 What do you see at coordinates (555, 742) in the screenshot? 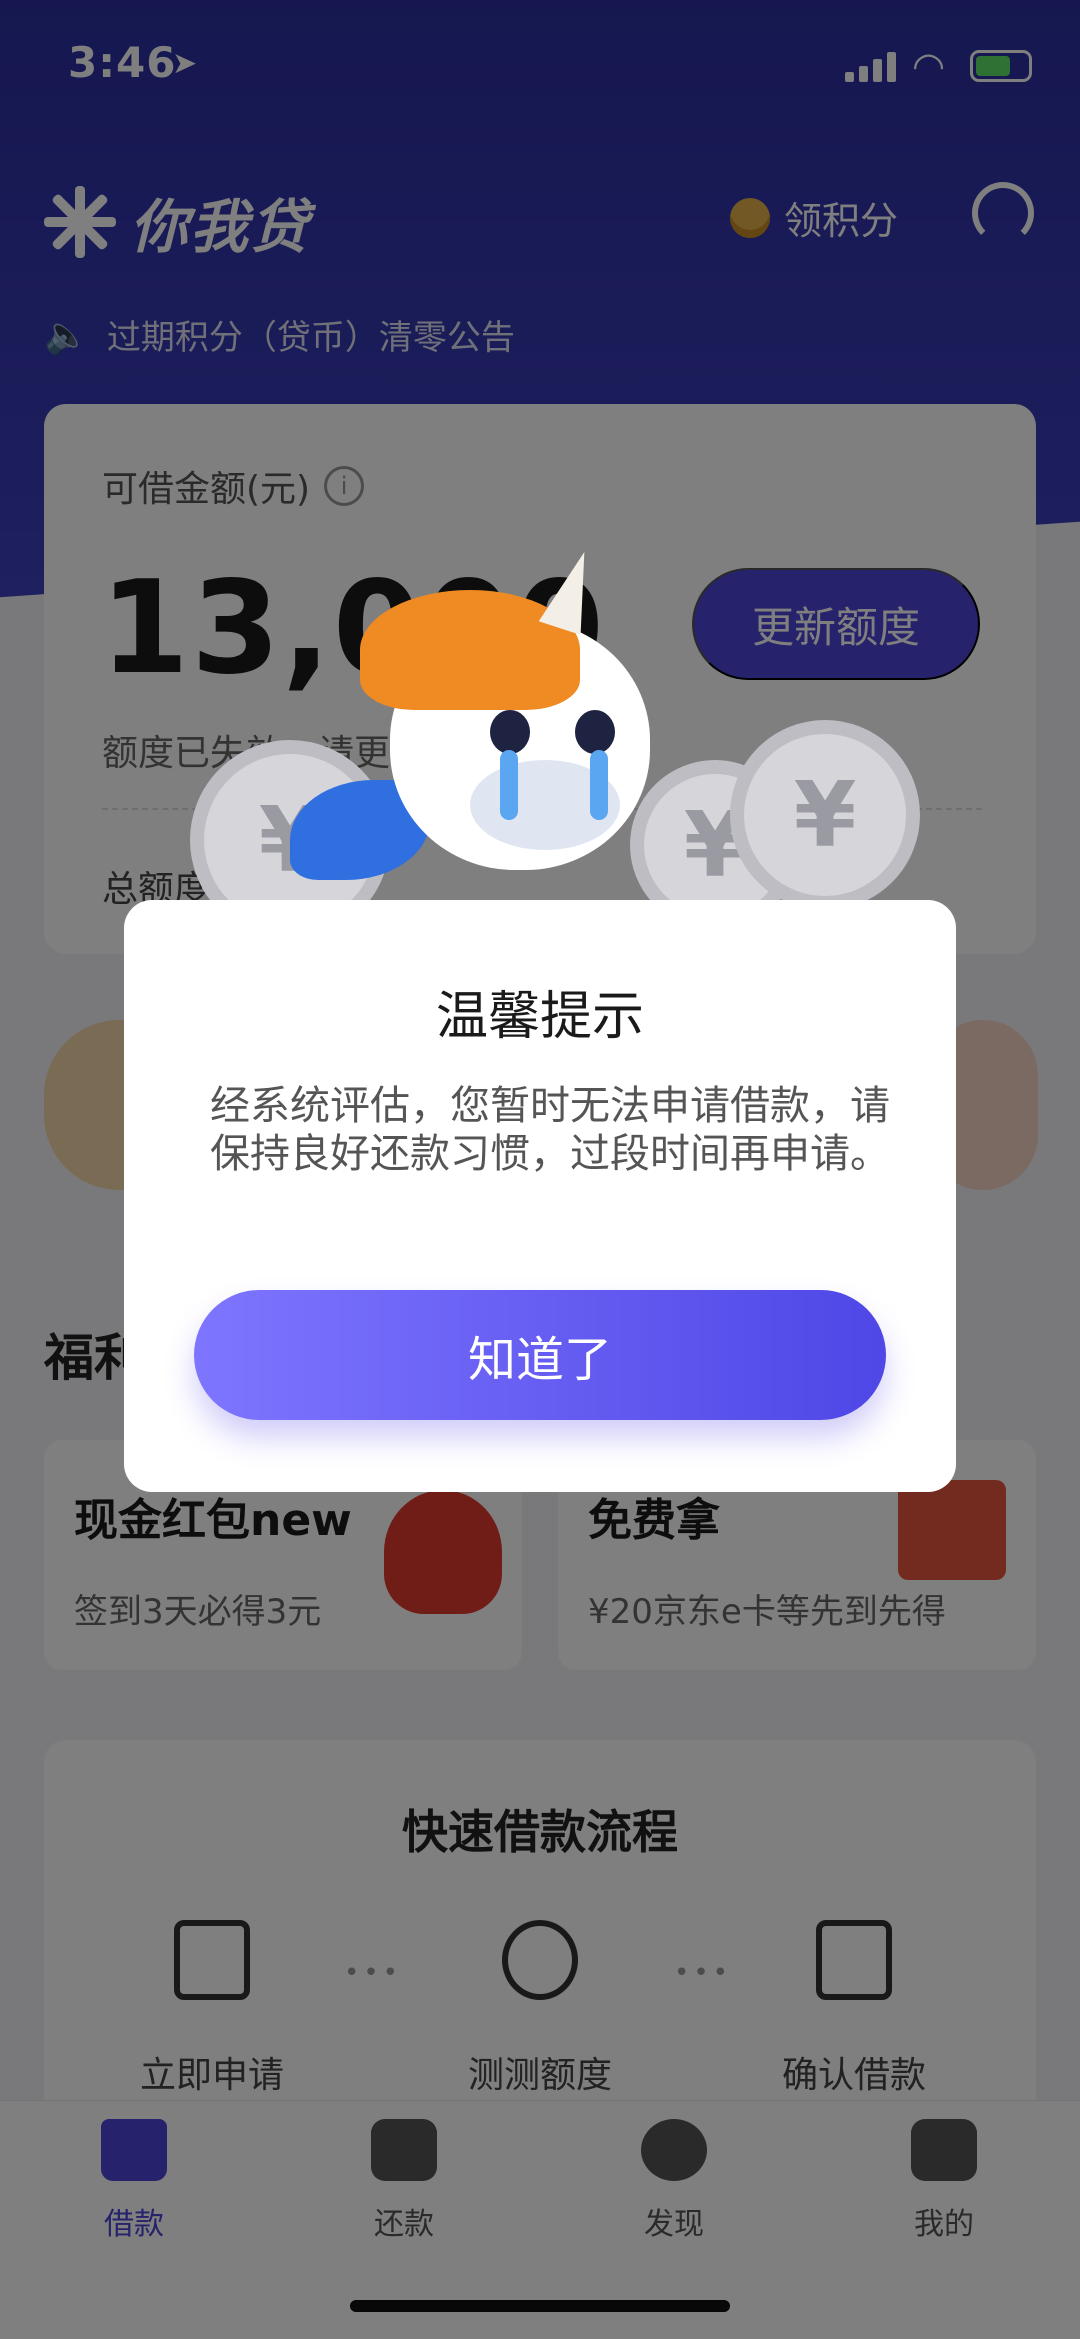
I see `crying-unicorn-mascot: ¥ ¥ ¥` at bounding box center [555, 742].